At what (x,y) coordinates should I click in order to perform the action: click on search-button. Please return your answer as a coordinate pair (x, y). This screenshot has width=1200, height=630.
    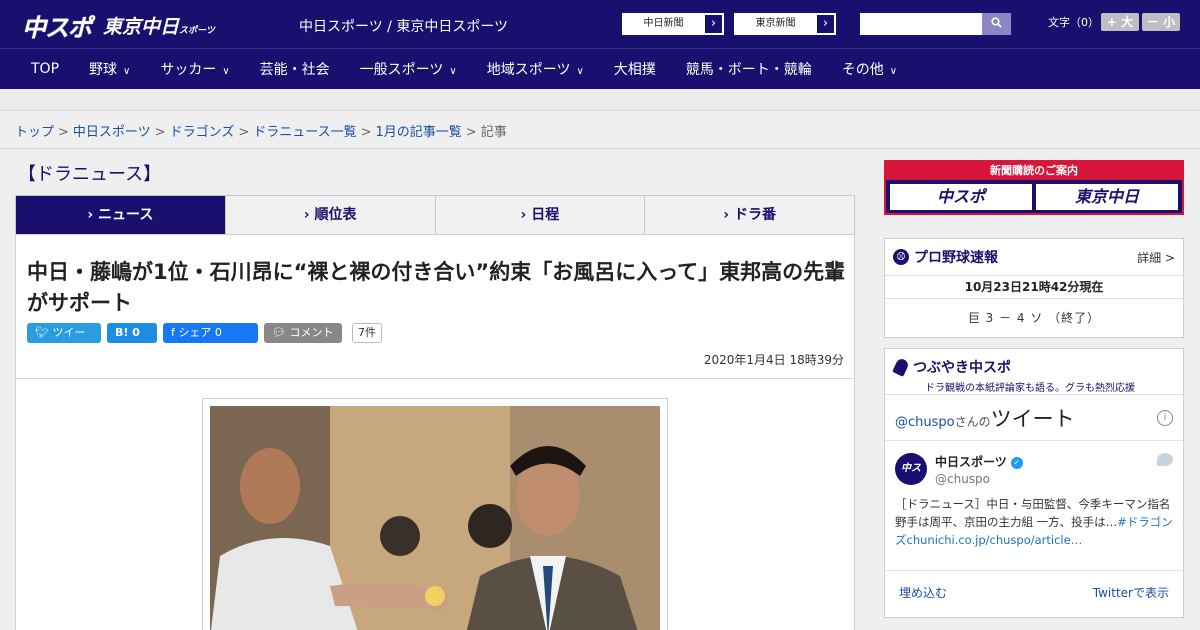
    Looking at the image, I should click on (996, 24).